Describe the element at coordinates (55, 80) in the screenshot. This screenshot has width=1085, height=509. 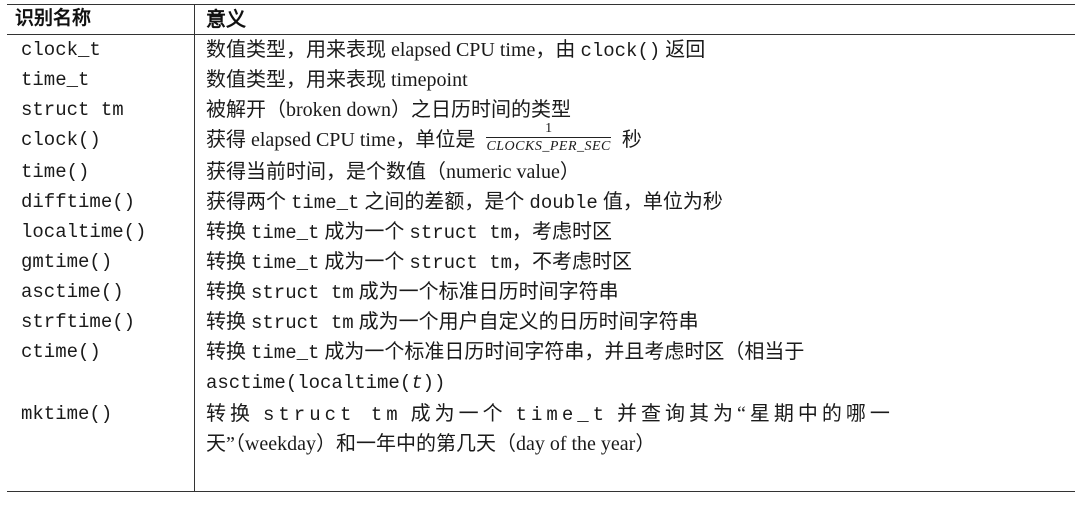
I see `row-name: time_t` at that location.